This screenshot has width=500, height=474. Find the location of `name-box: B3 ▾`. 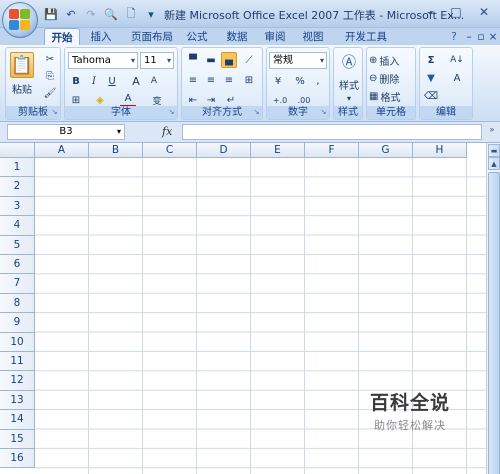

name-box: B3 ▾ is located at coordinates (66, 132).